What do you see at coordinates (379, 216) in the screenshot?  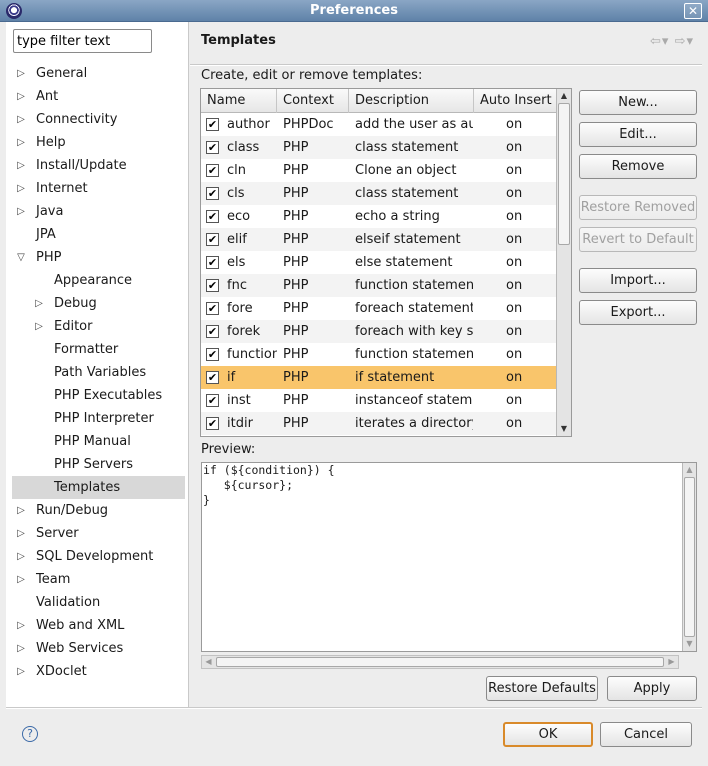 I see `table-row: ✔ eco PHP echo a string on` at bounding box center [379, 216].